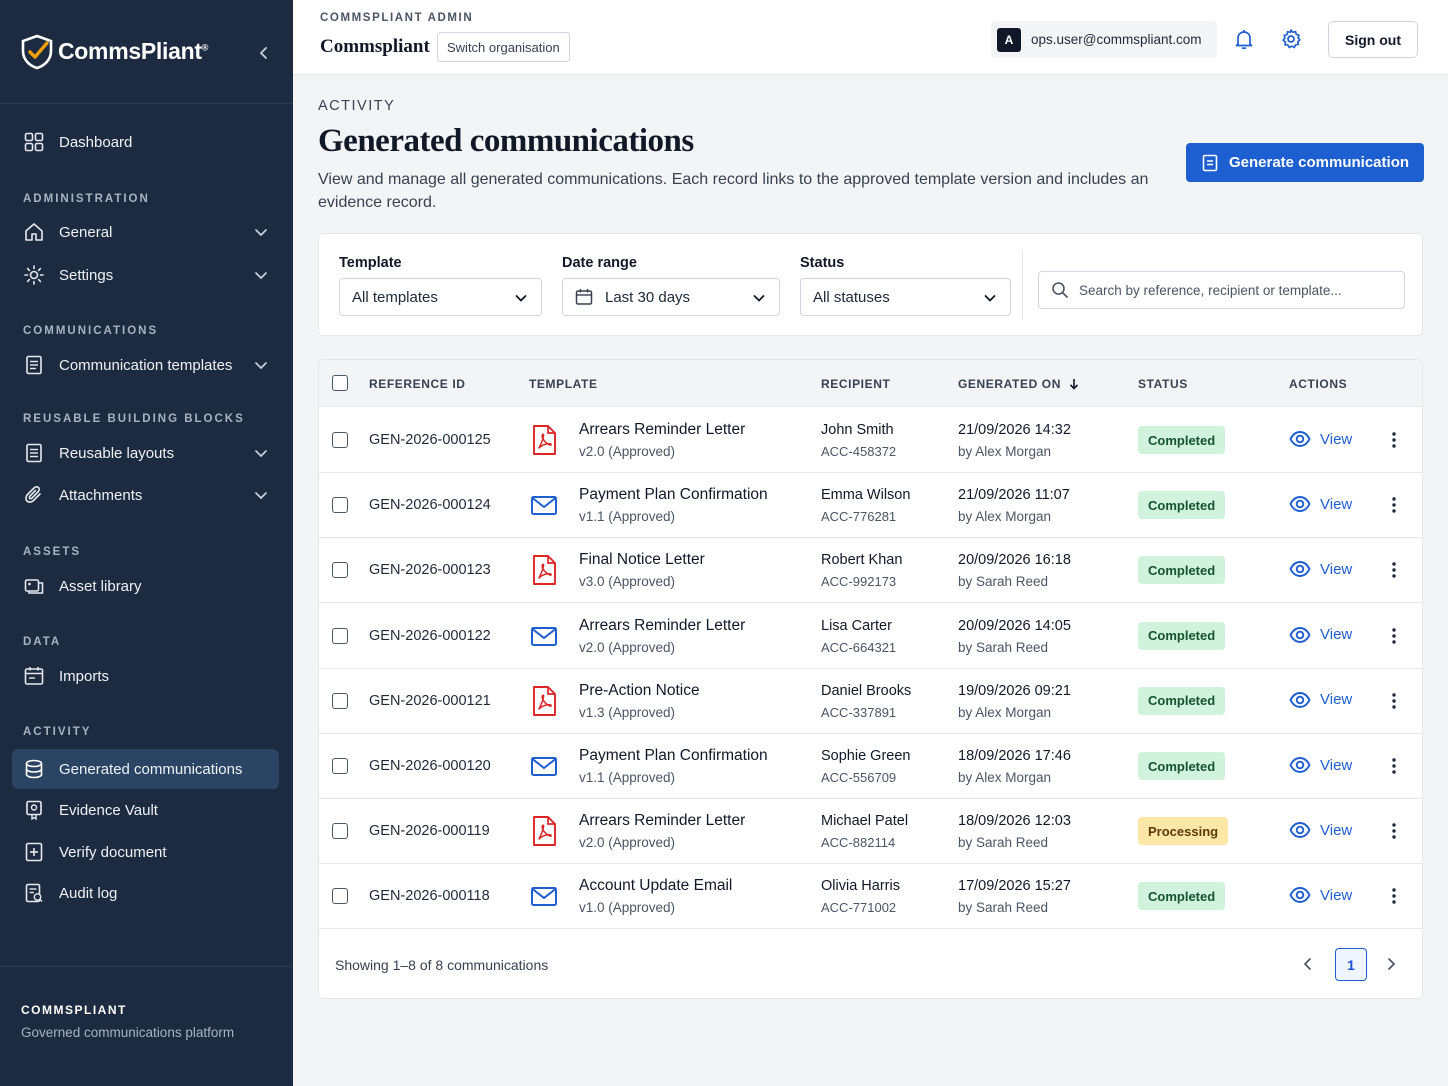  Describe the element at coordinates (860, 886) in the screenshot. I see `recipient-name: Olivia Harris` at that location.